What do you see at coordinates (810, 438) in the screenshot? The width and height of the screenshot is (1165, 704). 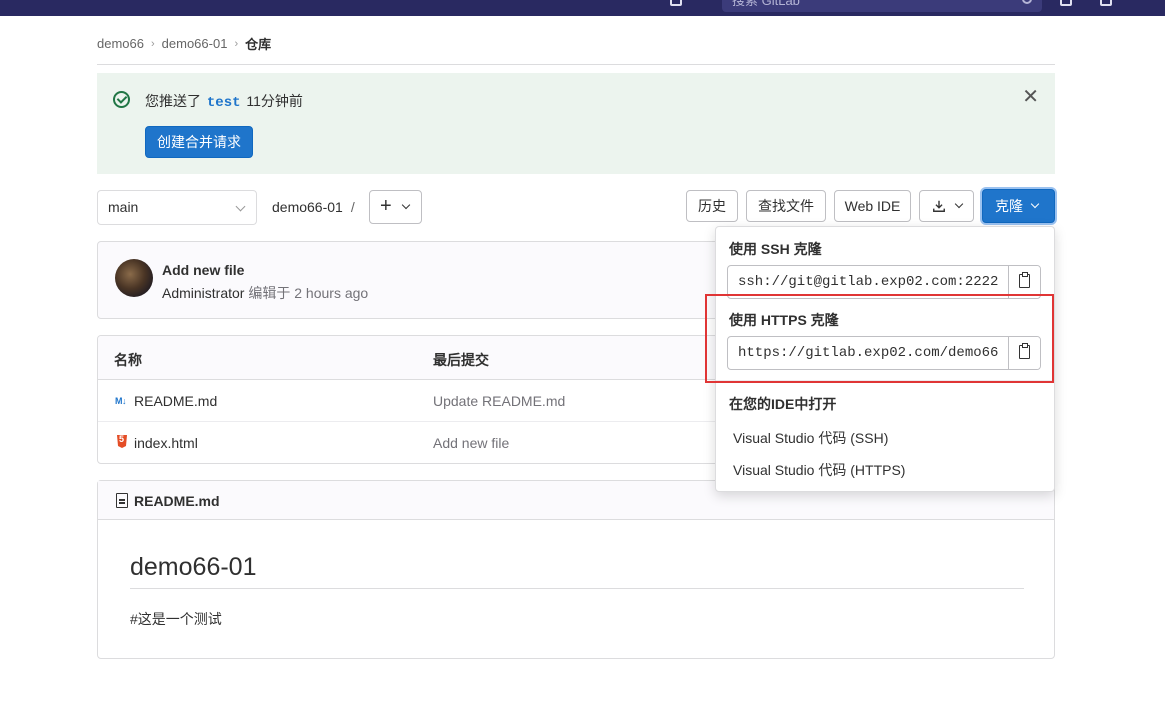 I see `open-vscode-ssh-item: Visual Studio 代码 (SSH)` at bounding box center [810, 438].